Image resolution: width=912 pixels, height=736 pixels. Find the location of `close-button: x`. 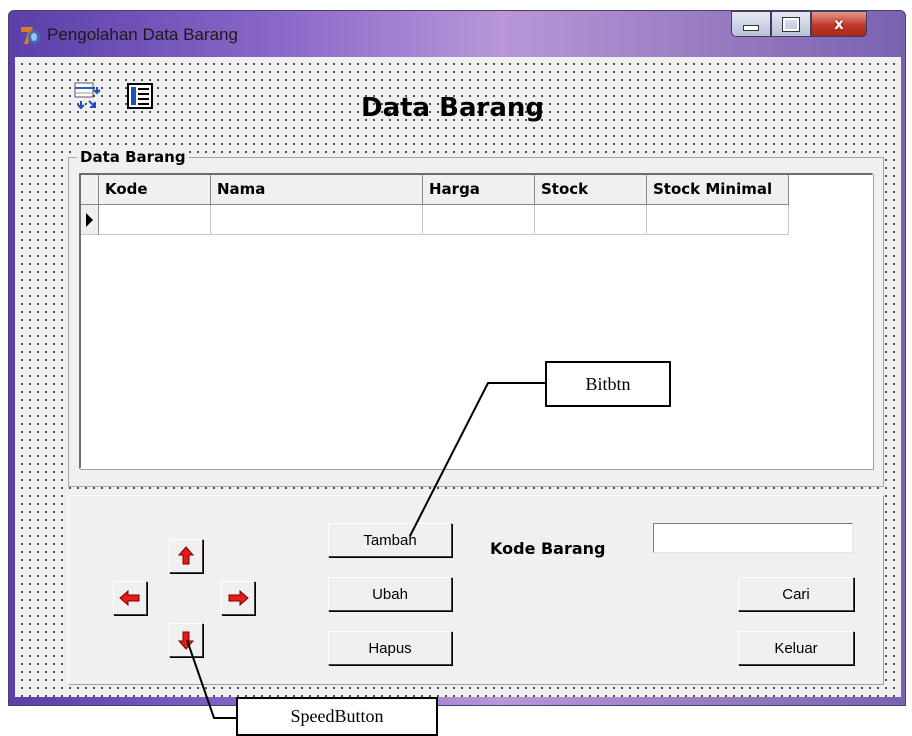

close-button: x is located at coordinates (839, 24).